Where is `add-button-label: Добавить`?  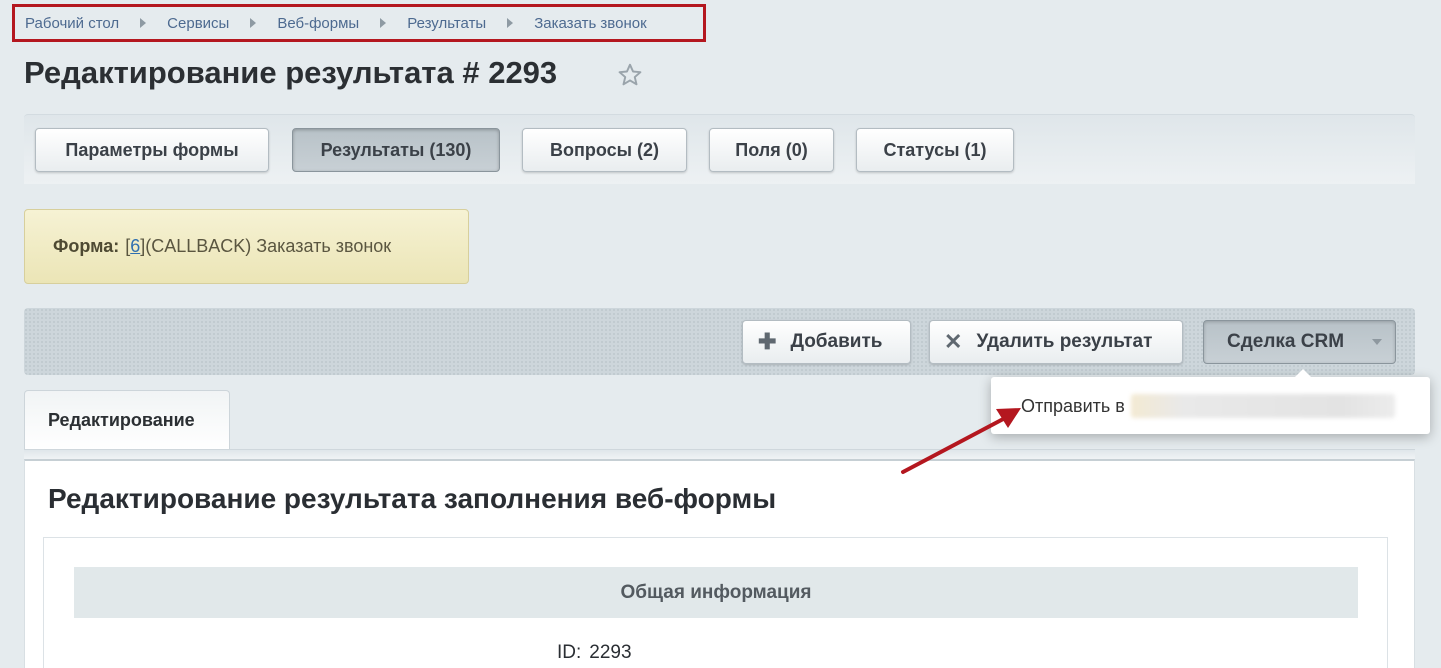 add-button-label: Добавить is located at coordinates (836, 341).